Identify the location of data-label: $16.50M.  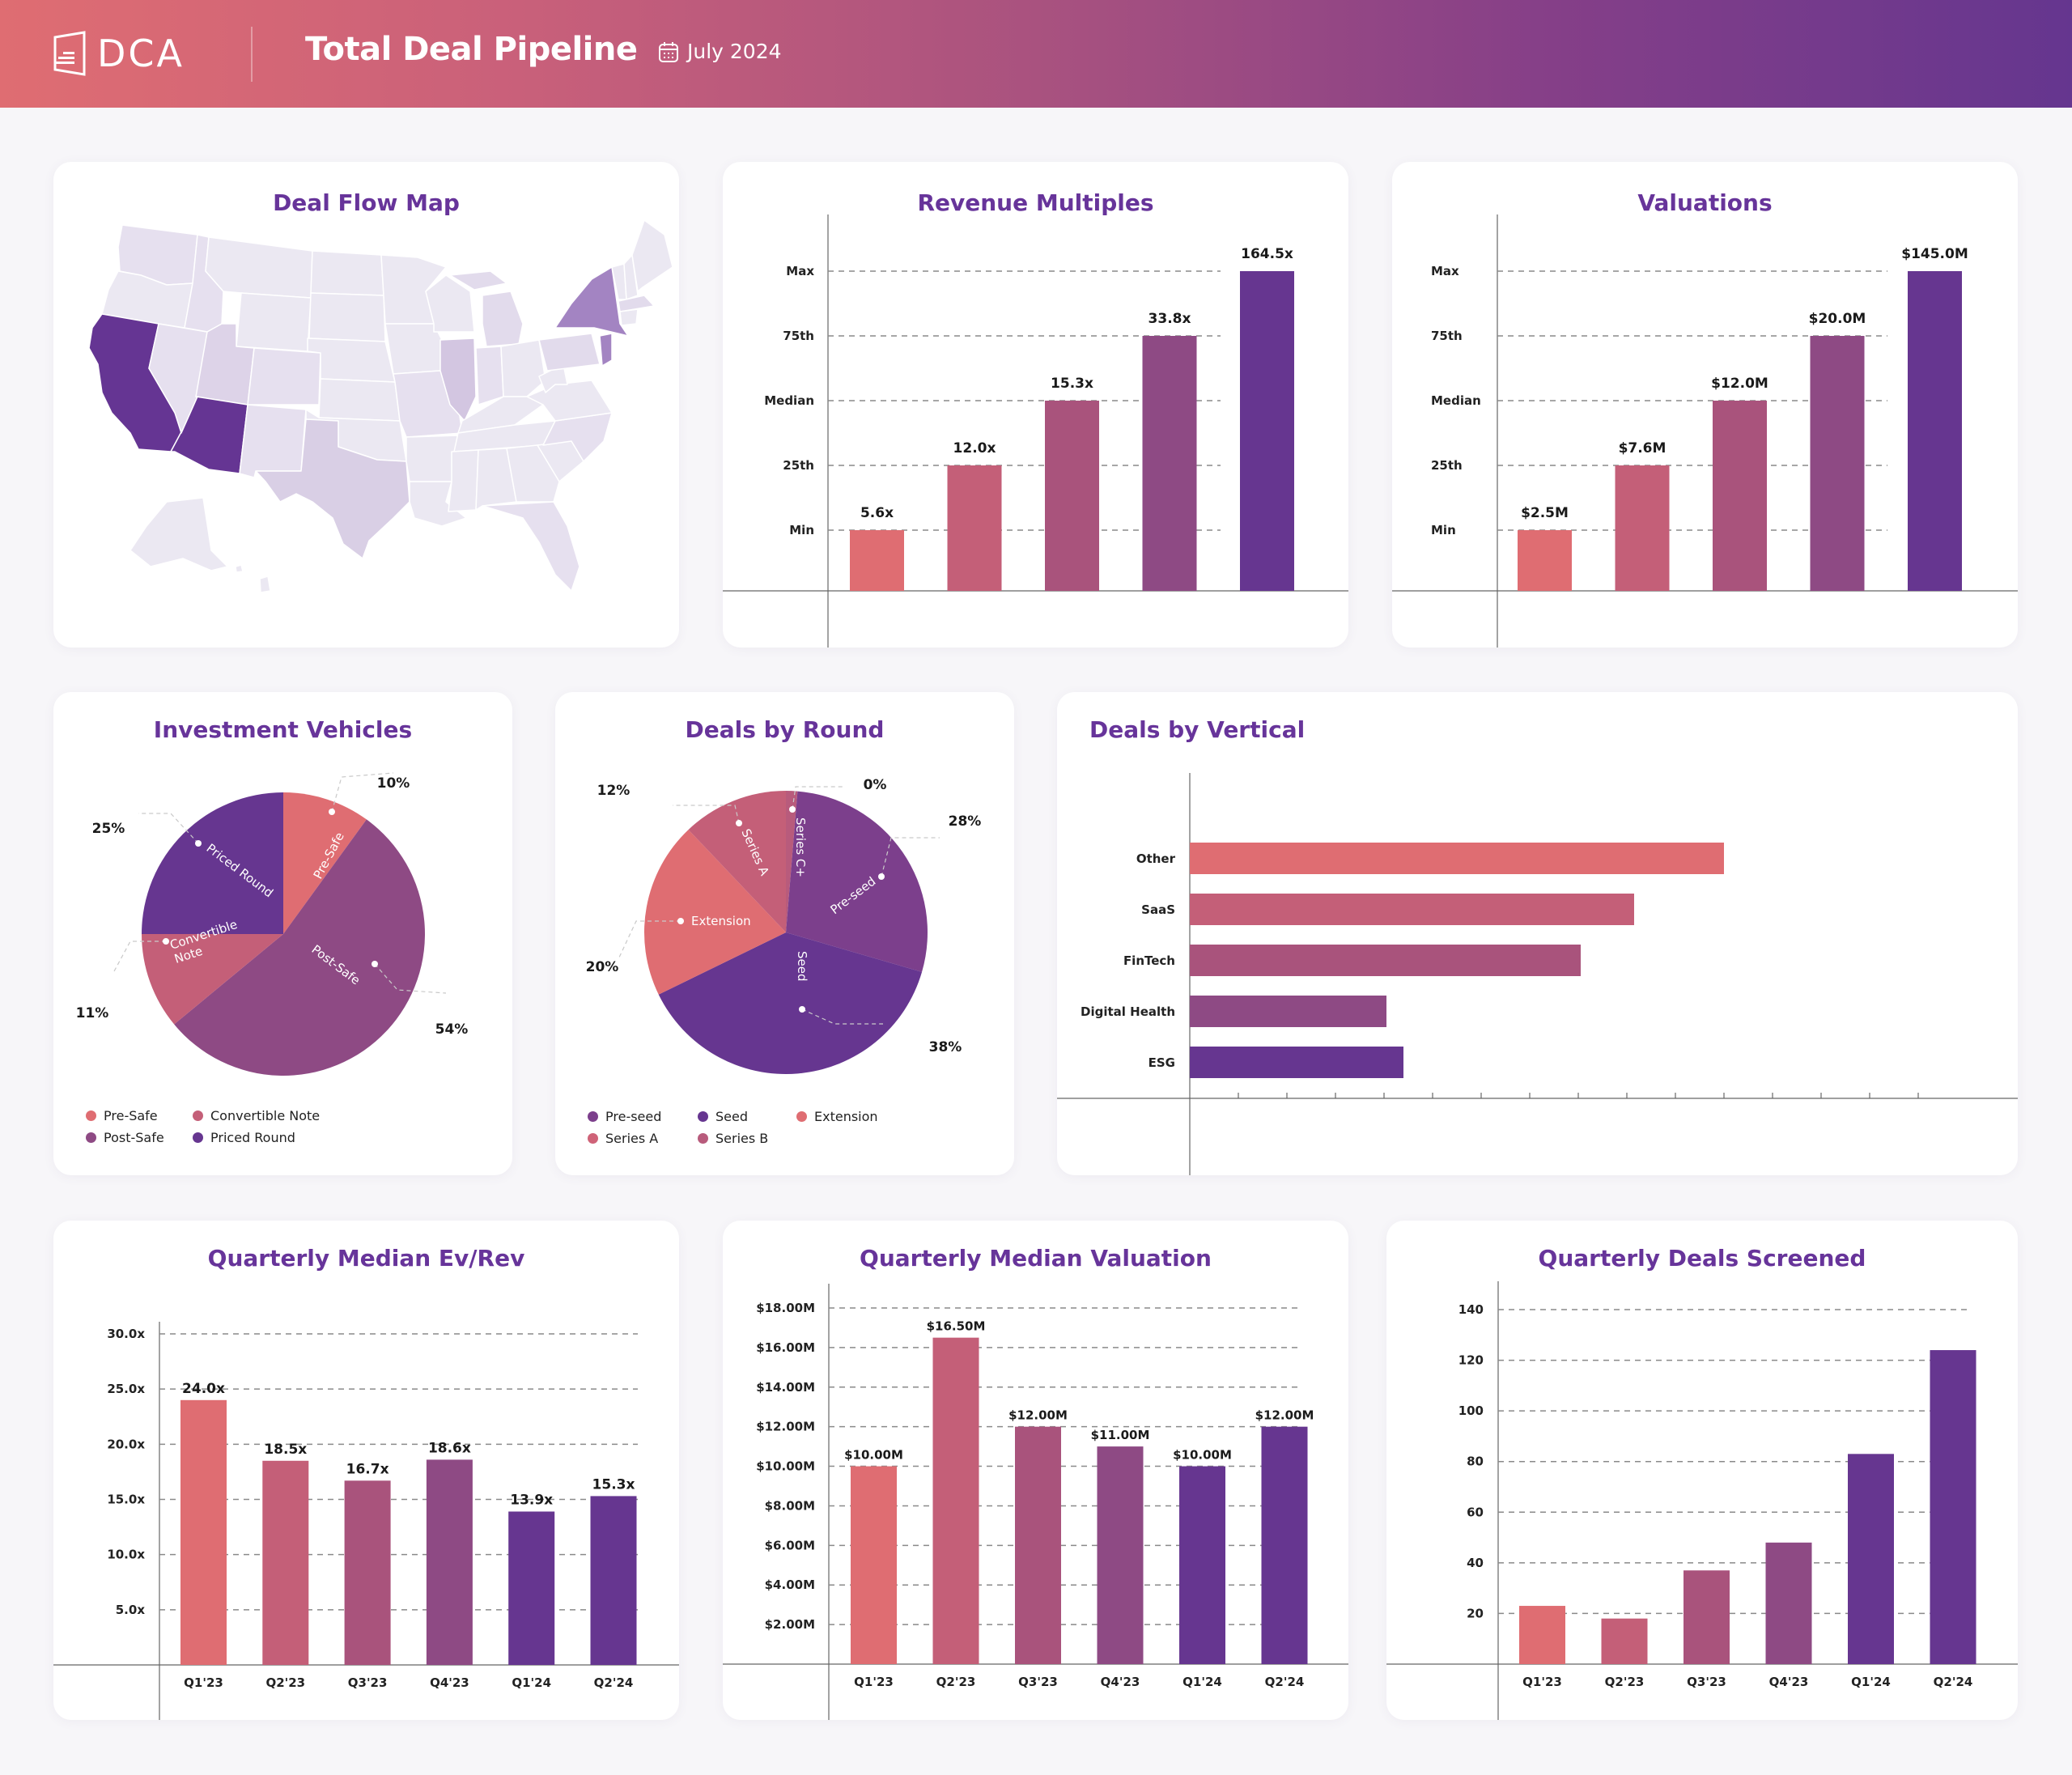
(956, 1326).